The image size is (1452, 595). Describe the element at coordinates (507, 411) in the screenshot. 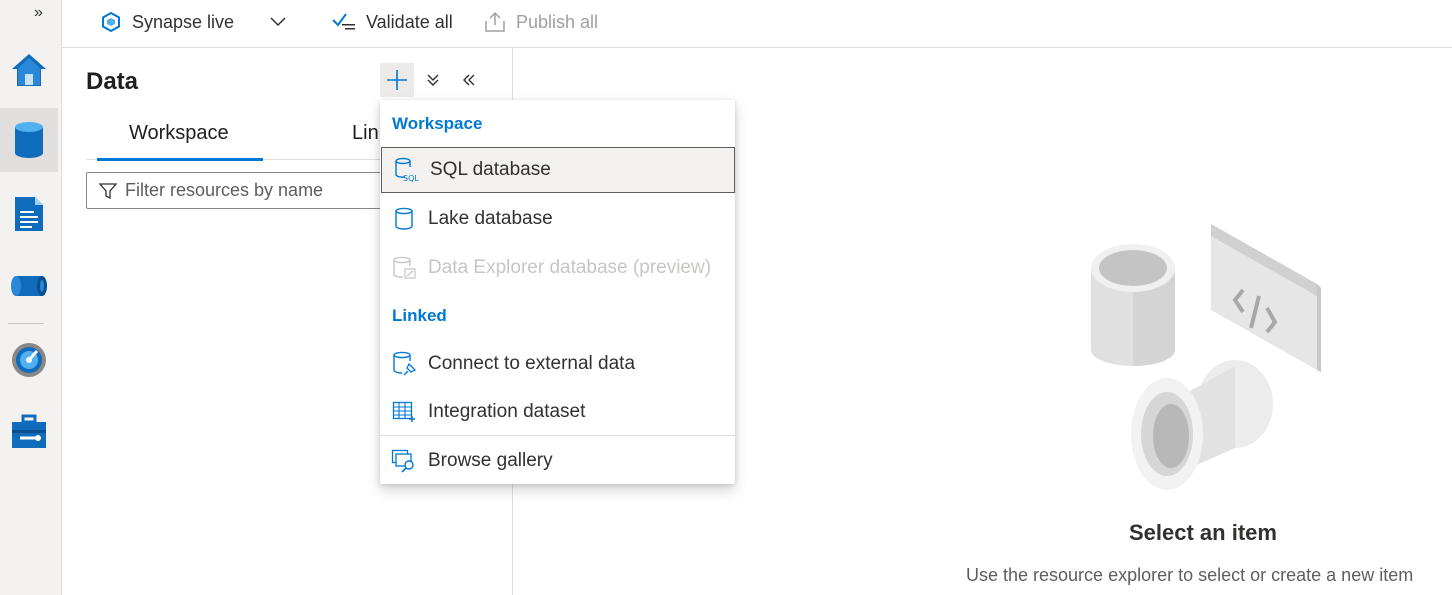

I see `menu-item-label: Integration dataset` at that location.